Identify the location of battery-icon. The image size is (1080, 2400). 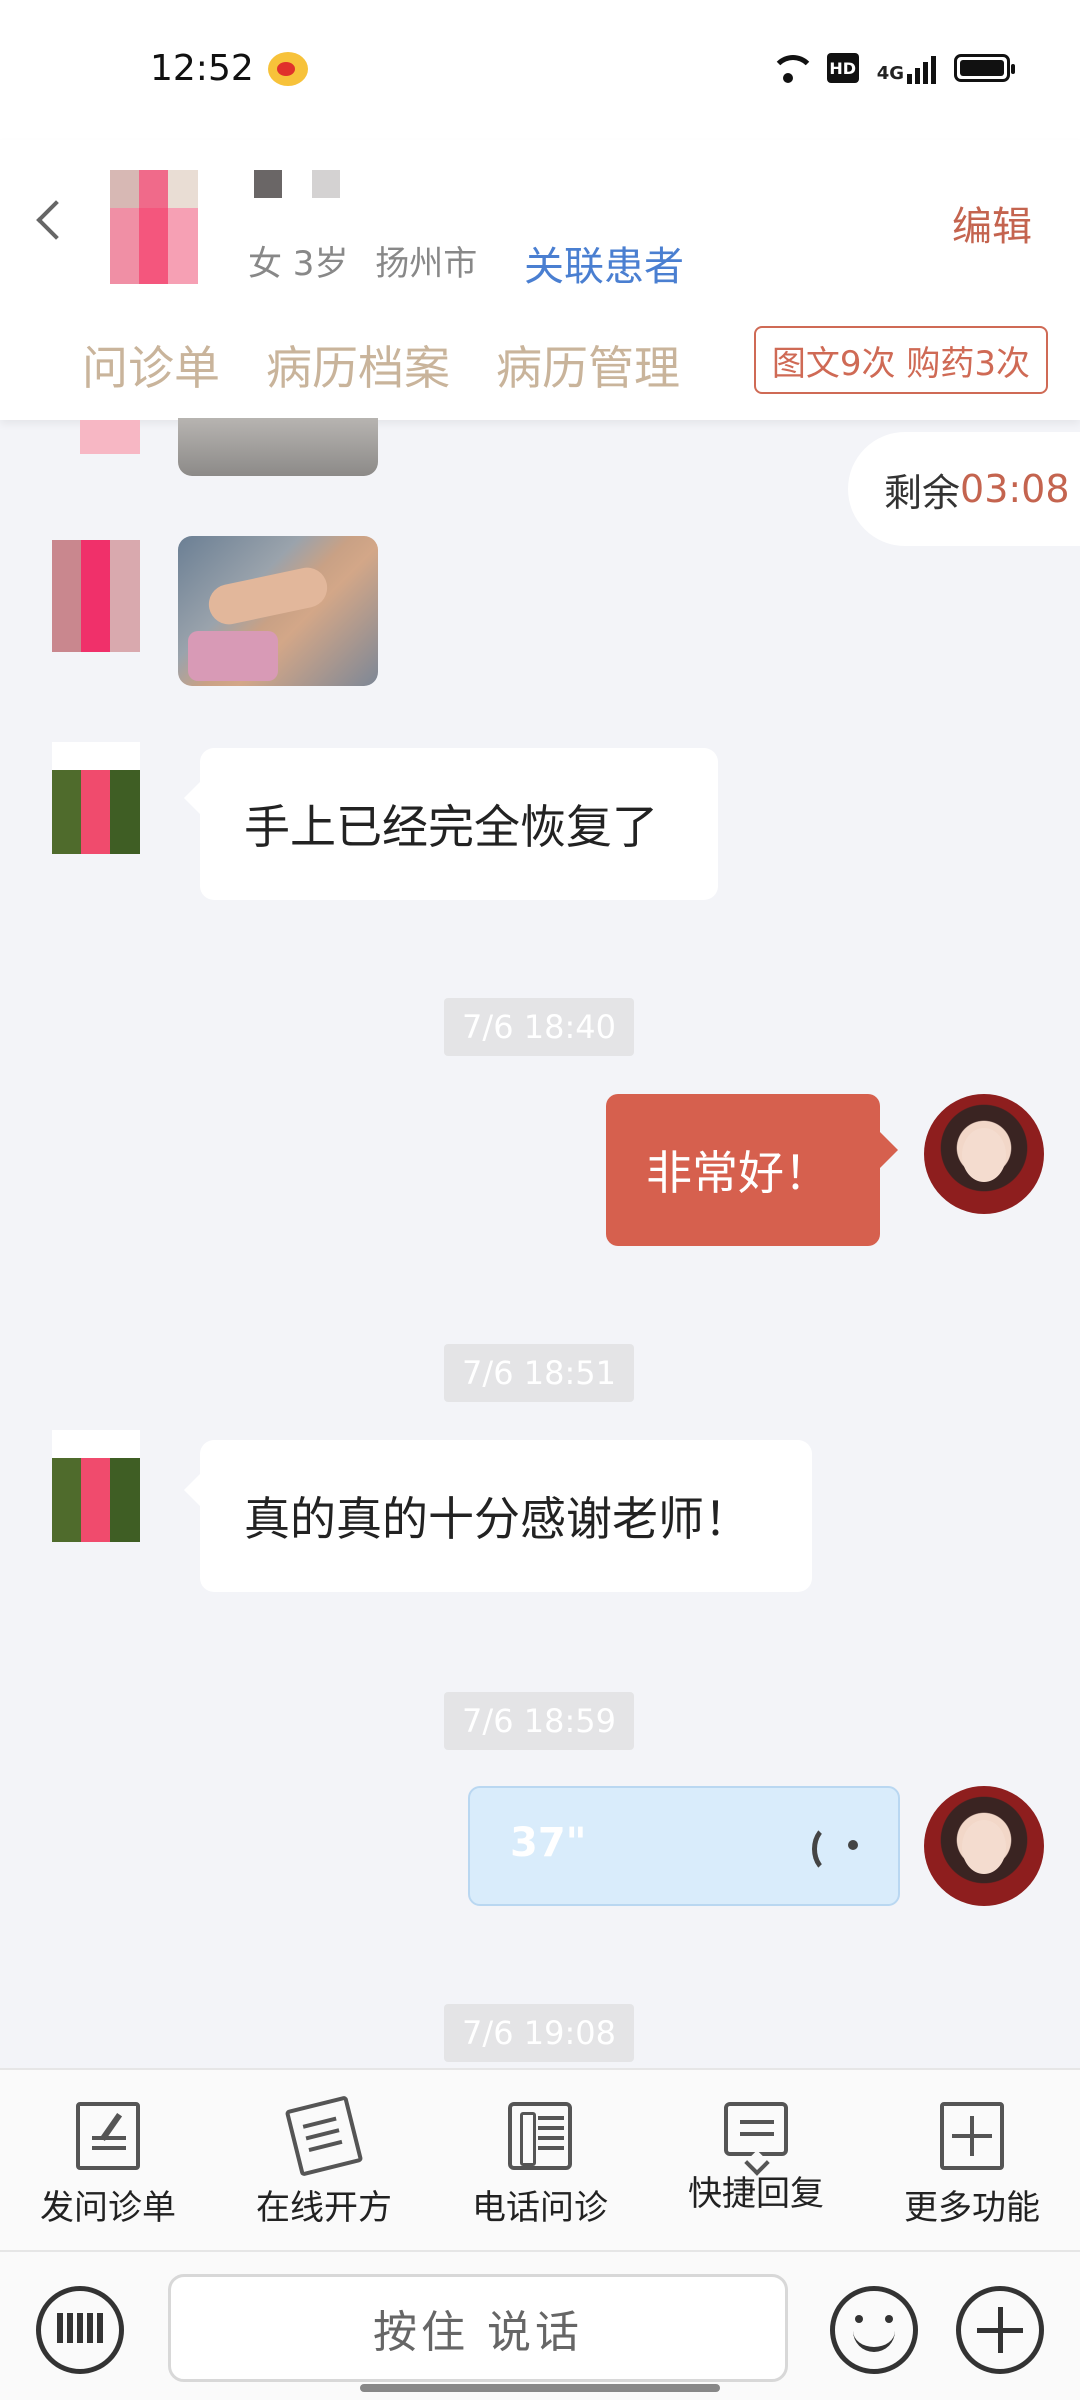
(984, 68).